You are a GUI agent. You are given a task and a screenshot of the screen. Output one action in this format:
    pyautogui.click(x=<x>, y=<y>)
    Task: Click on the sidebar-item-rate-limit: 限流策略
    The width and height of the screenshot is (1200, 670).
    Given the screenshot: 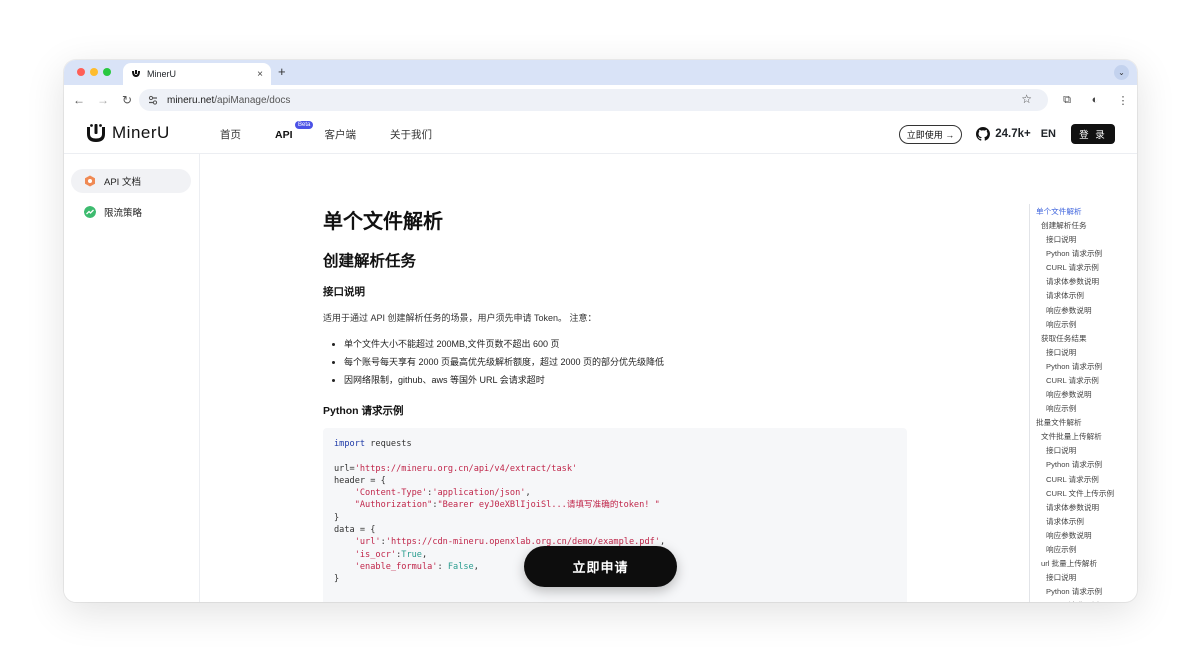 What is the action you would take?
    pyautogui.click(x=131, y=212)
    